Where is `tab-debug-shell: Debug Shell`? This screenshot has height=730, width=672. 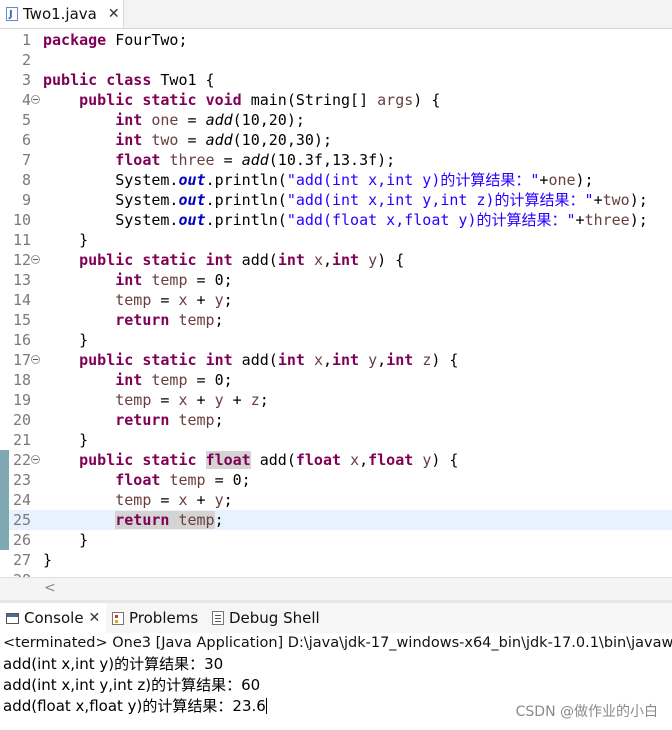
tab-debug-shell: Debug Shell is located at coordinates (266, 618).